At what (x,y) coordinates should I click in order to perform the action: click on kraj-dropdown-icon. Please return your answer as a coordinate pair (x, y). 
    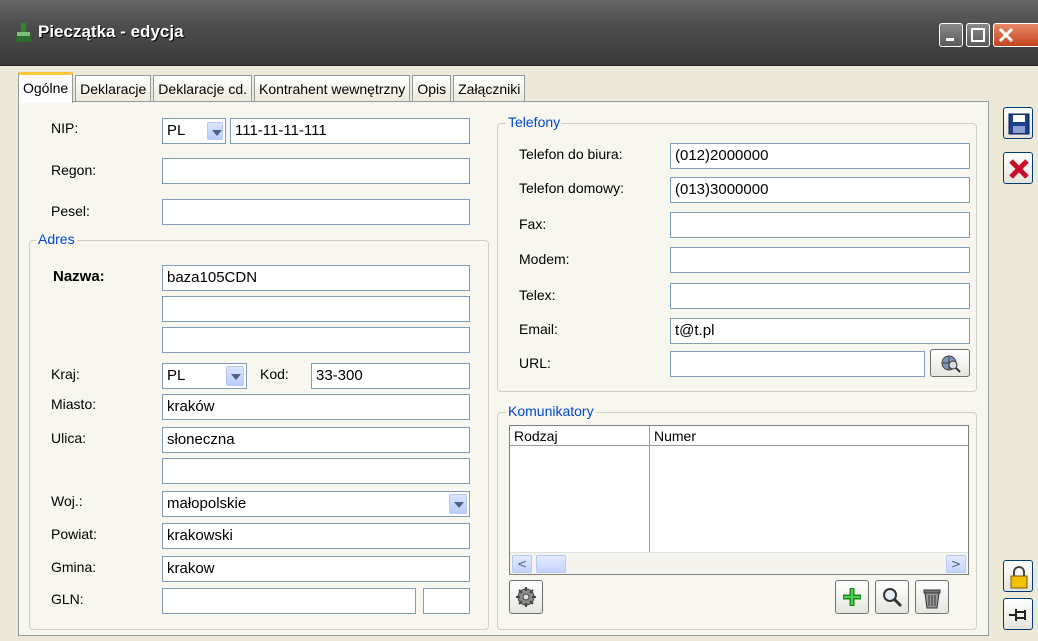
    Looking at the image, I should click on (235, 376).